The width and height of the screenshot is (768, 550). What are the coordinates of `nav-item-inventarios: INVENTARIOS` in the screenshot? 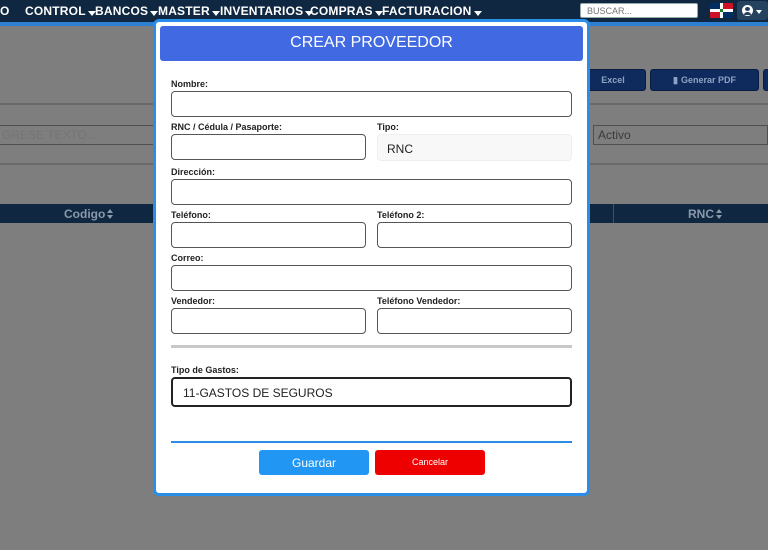 It's located at (267, 11).